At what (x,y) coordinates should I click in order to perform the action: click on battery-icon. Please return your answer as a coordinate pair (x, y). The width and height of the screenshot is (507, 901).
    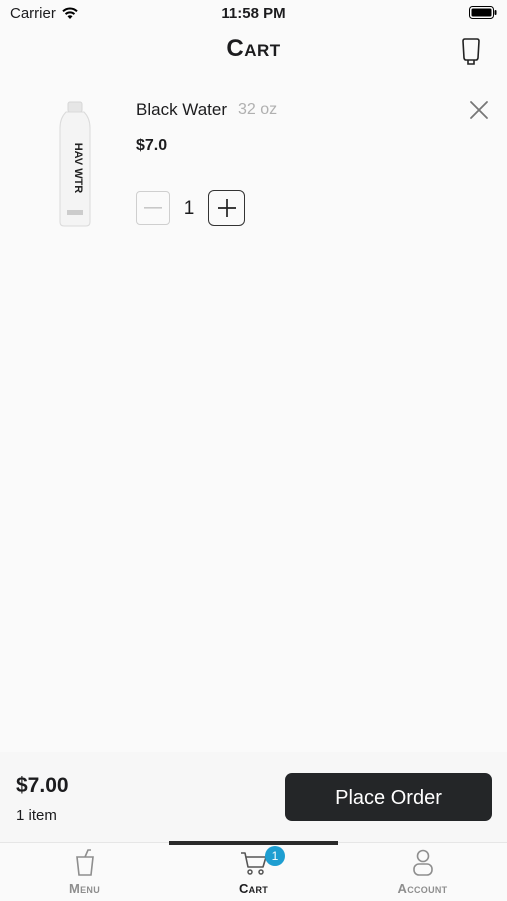
    Looking at the image, I should click on (483, 12).